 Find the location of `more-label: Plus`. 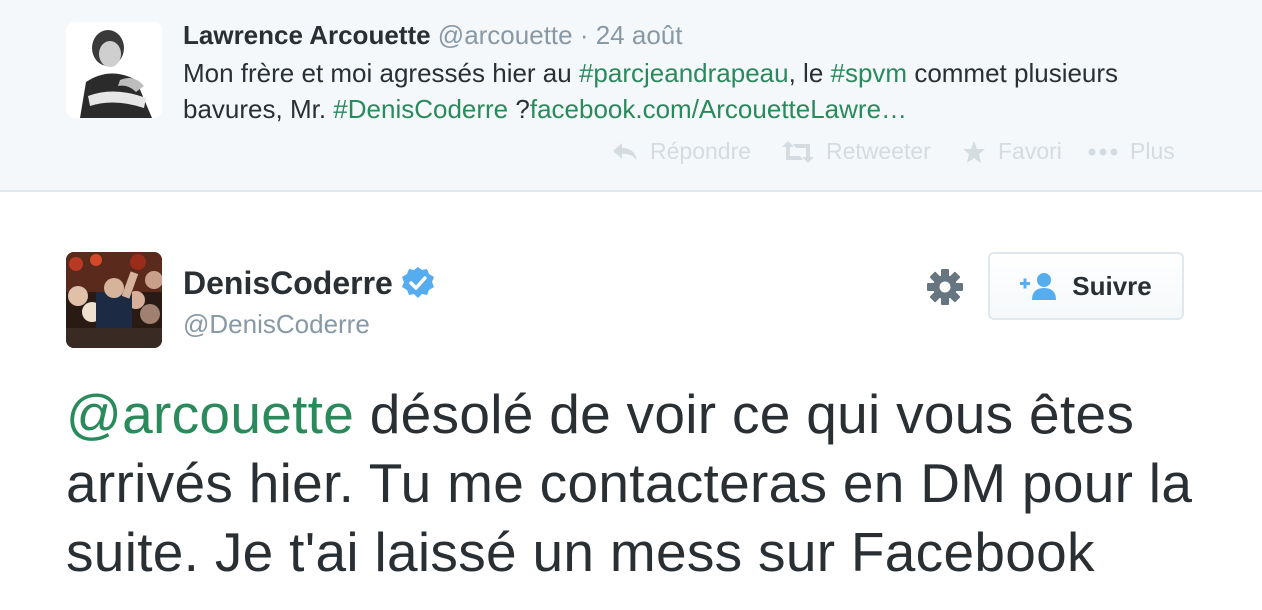

more-label: Plus is located at coordinates (1152, 151).